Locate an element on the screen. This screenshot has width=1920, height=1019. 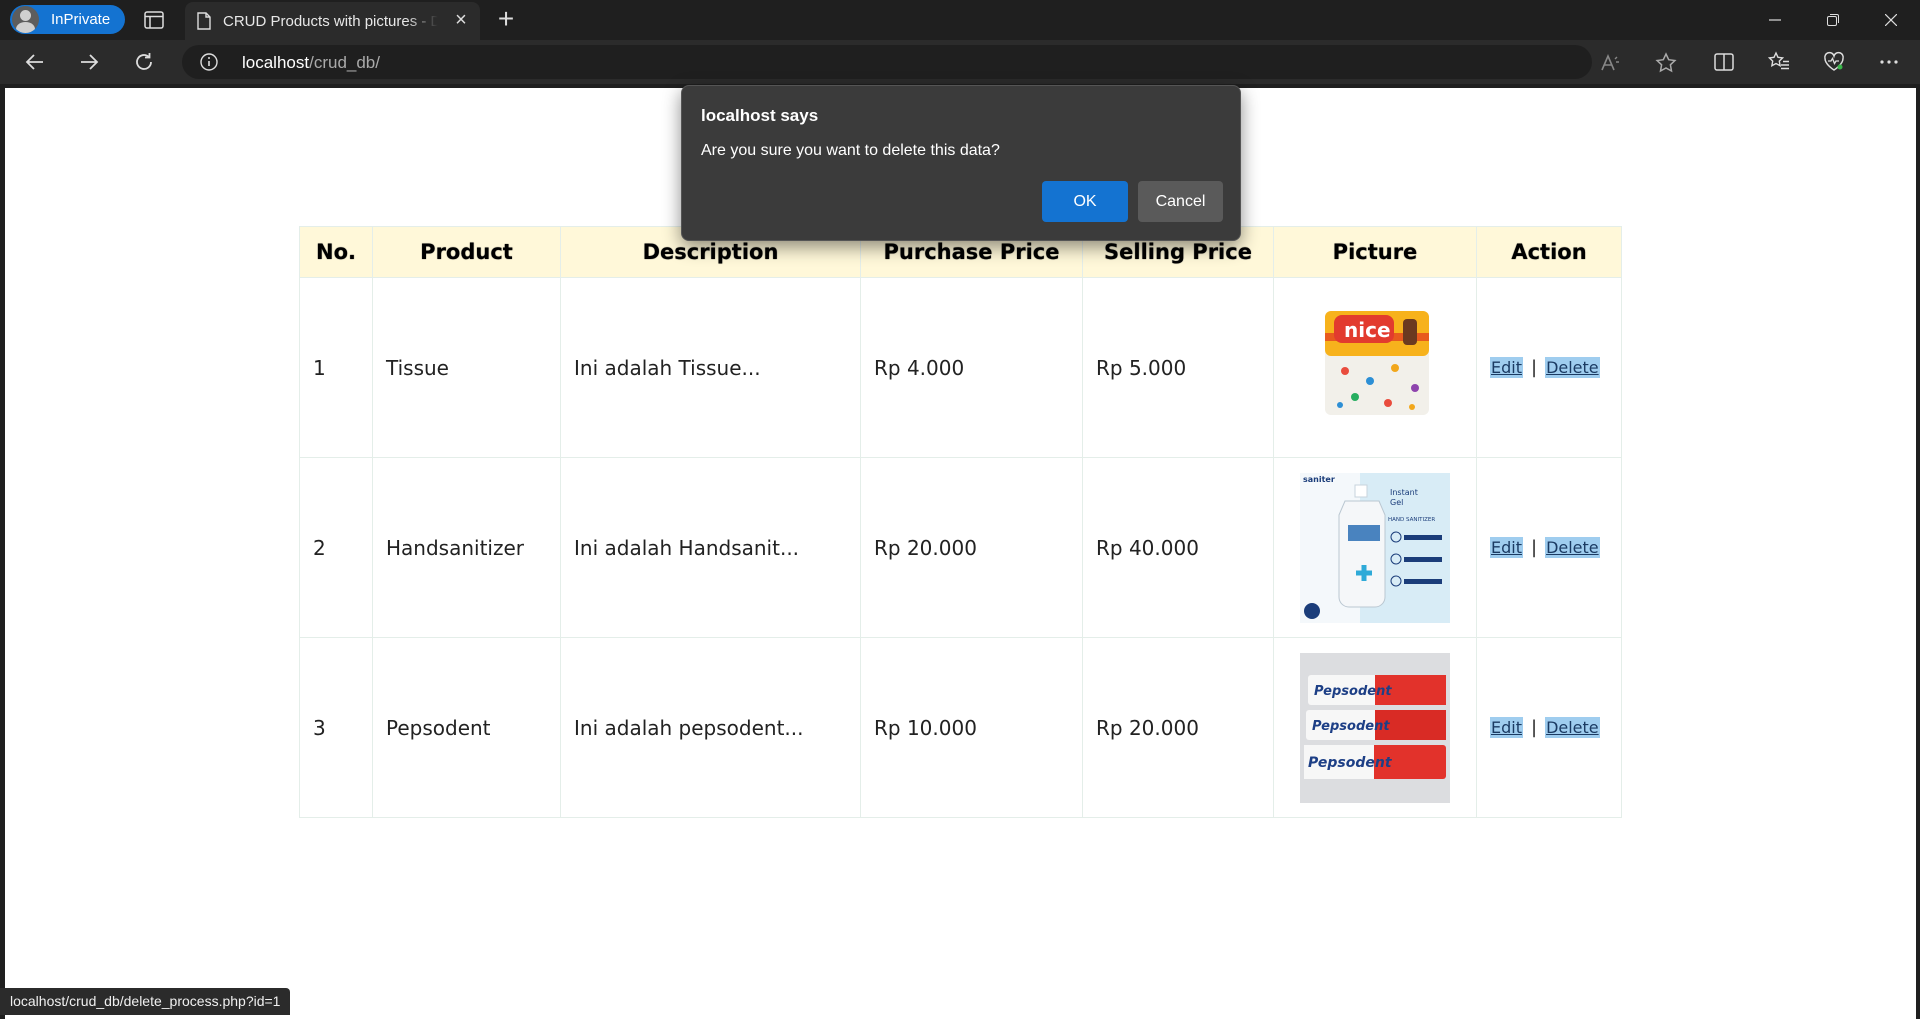
cell-selling-price: Rp 40.000 is located at coordinates (1178, 547).